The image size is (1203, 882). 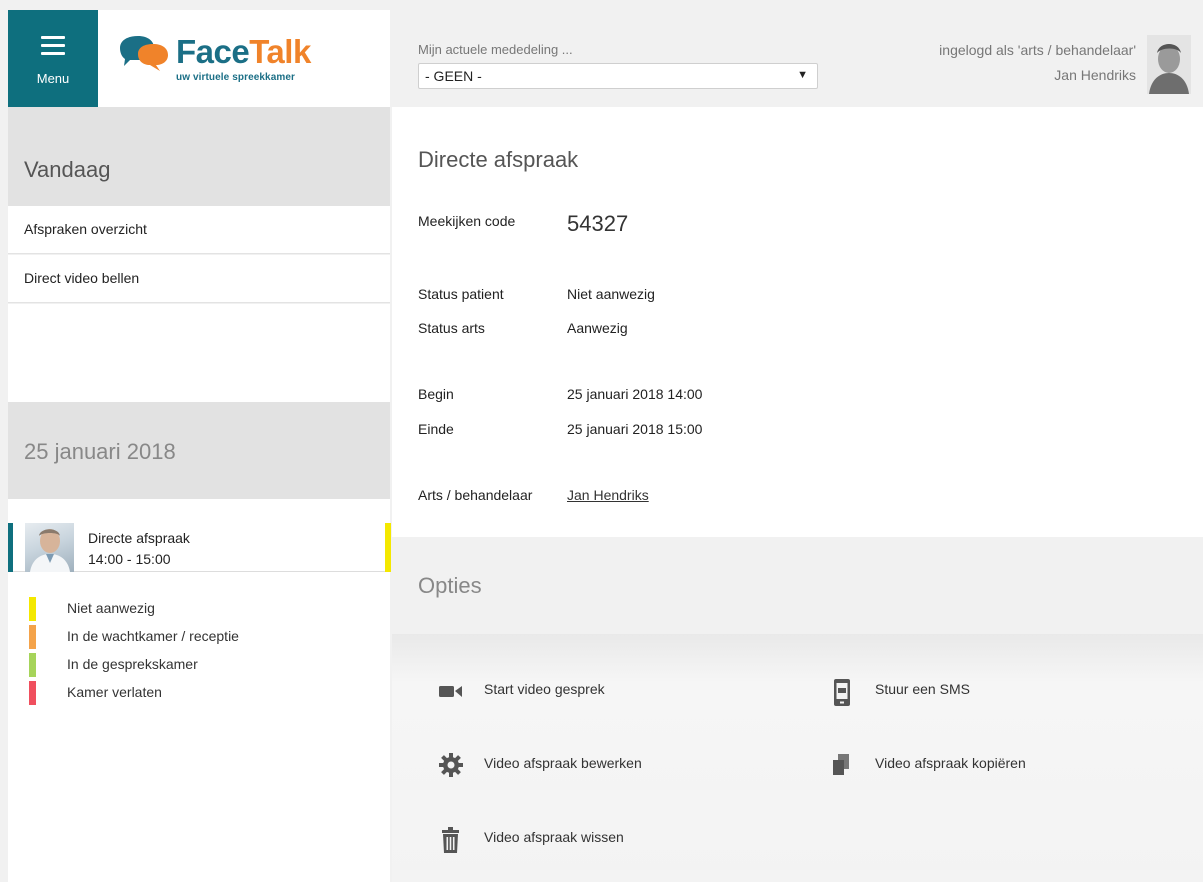 What do you see at coordinates (635, 429) in the screenshot?
I see `end-value: 25 januari 2018 15:00` at bounding box center [635, 429].